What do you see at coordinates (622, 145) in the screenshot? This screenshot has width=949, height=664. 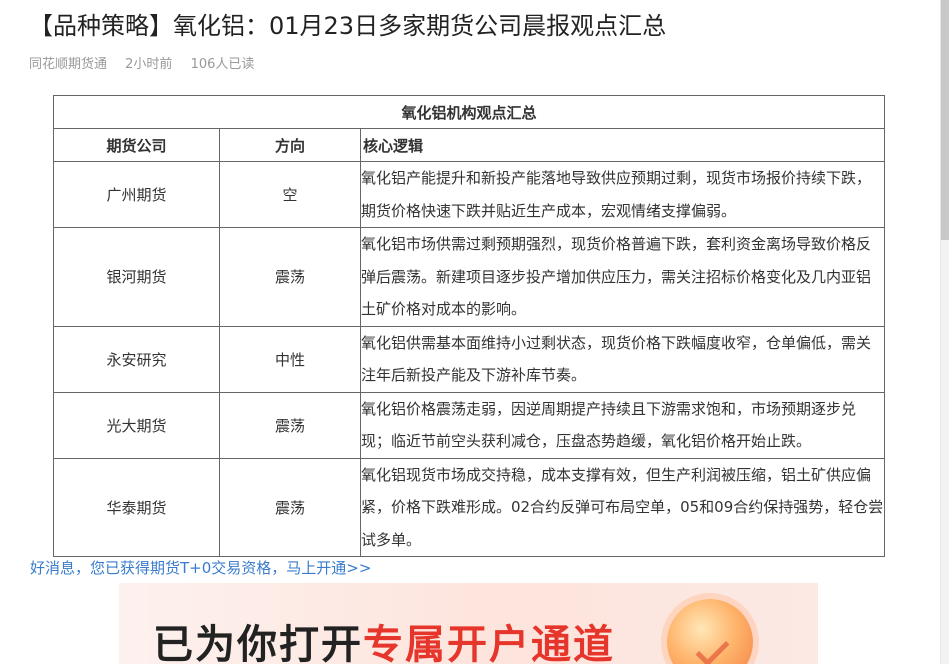 I see `column-header-logic: 核心逻辑` at bounding box center [622, 145].